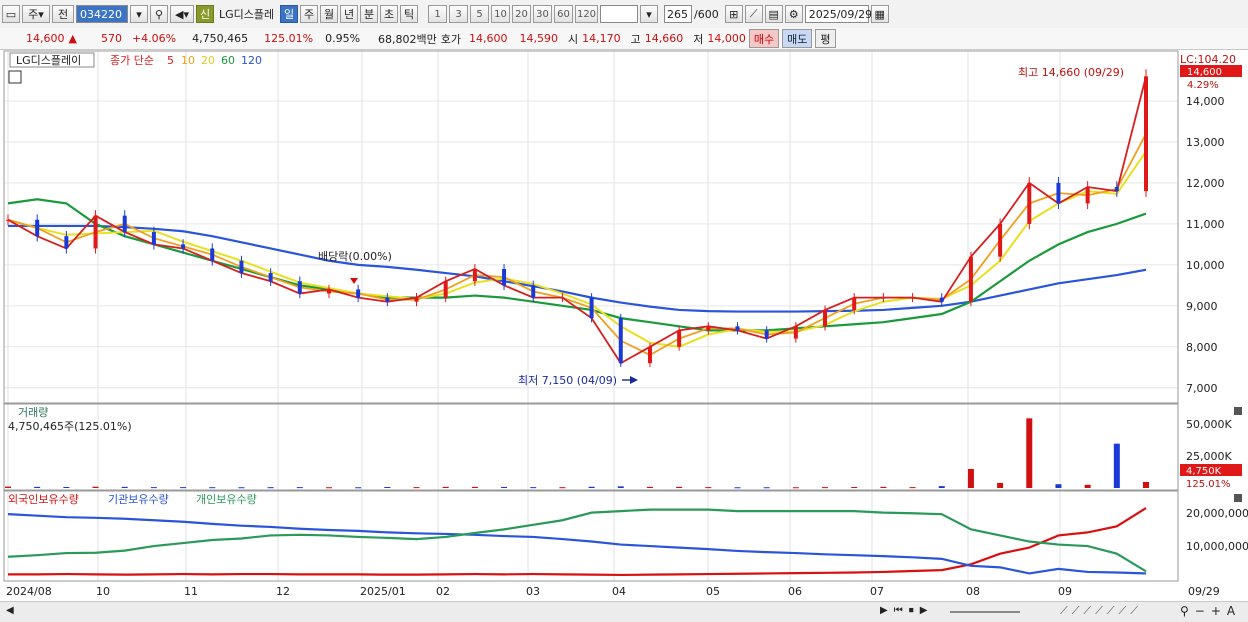 This screenshot has height=622, width=1248. Describe the element at coordinates (15, 77) in the screenshot. I see `table-icon` at that location.